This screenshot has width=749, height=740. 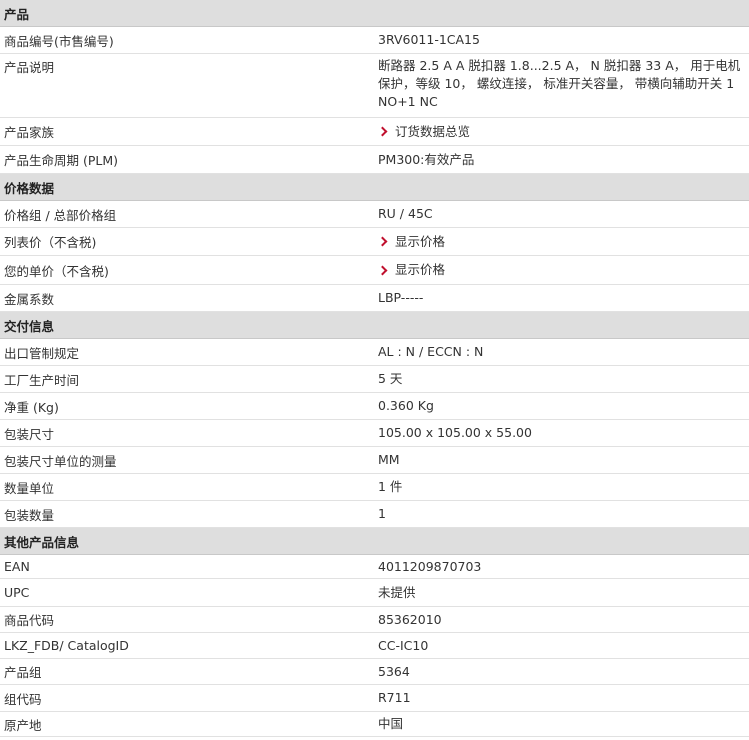 I want to click on row-label: 列表价（不含税), so click(x=50, y=242).